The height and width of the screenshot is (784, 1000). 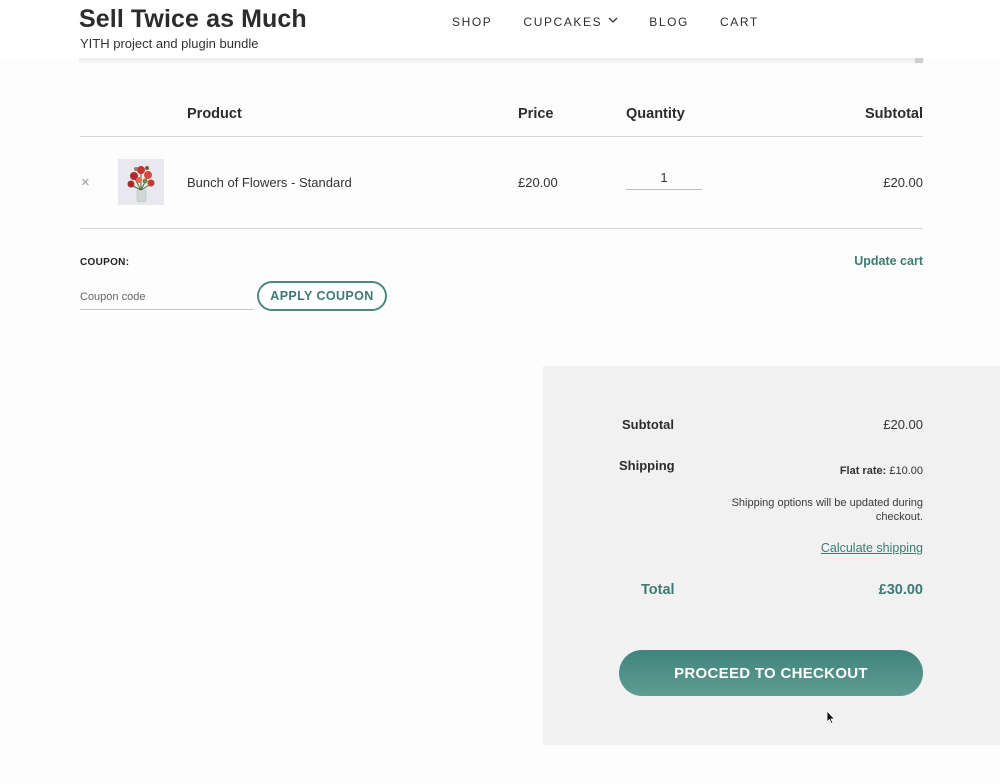 I want to click on column-header-product: Product, so click(x=214, y=114).